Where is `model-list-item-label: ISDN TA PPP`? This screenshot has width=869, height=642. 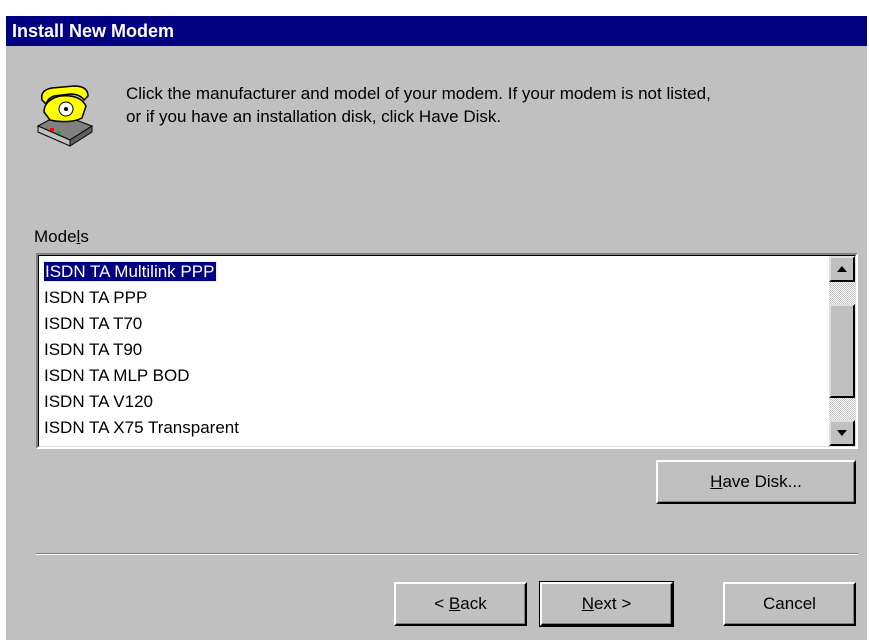 model-list-item-label: ISDN TA PPP is located at coordinates (96, 297).